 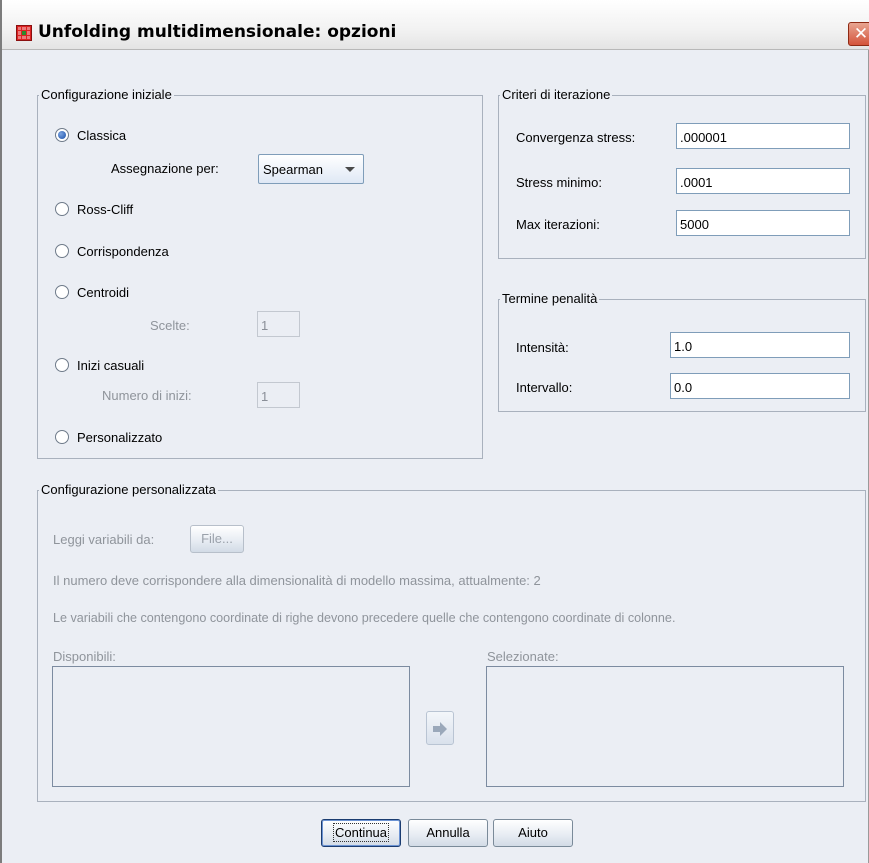 What do you see at coordinates (576, 137) in the screenshot?
I see `convergenza-label: Convergenza stress:` at bounding box center [576, 137].